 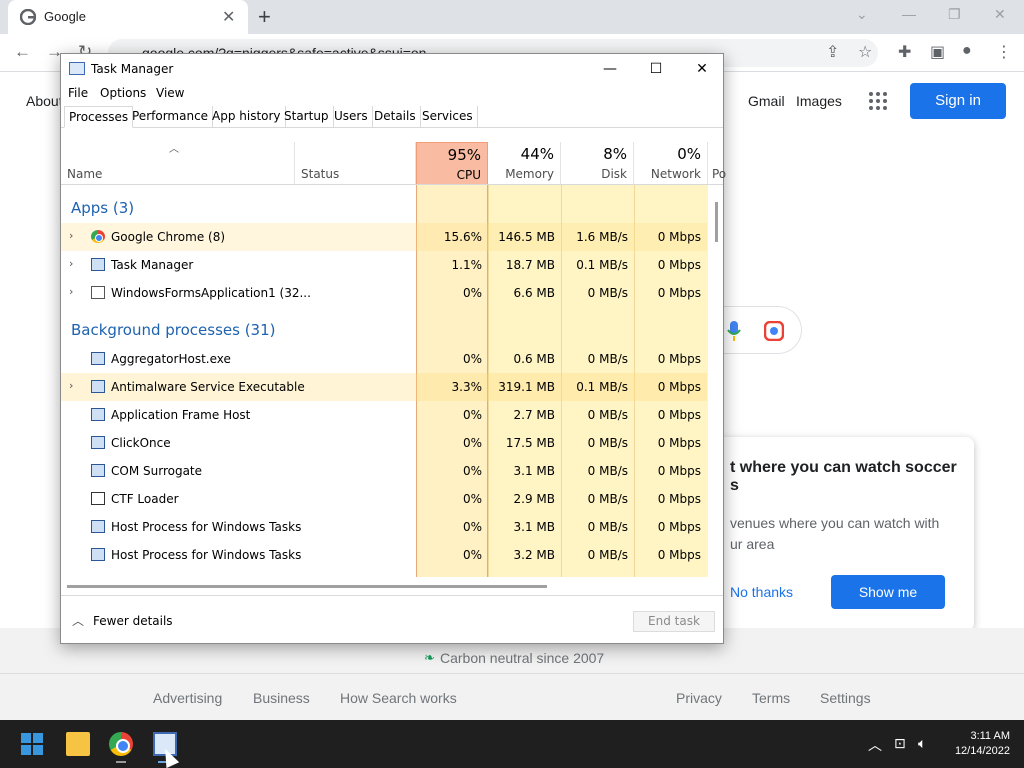 I want to click on network-icon: ⊡, so click(x=900, y=743).